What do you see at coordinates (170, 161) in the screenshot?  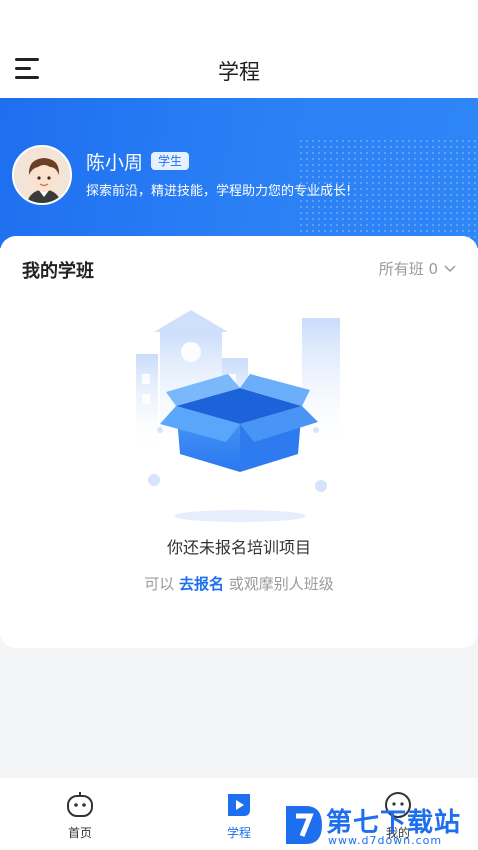 I see `role-badge: 学生` at bounding box center [170, 161].